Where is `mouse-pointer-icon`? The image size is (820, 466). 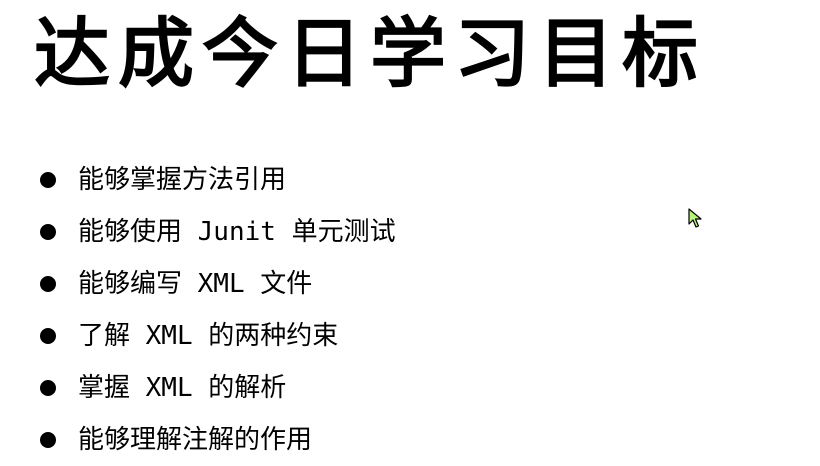 mouse-pointer-icon is located at coordinates (695, 218).